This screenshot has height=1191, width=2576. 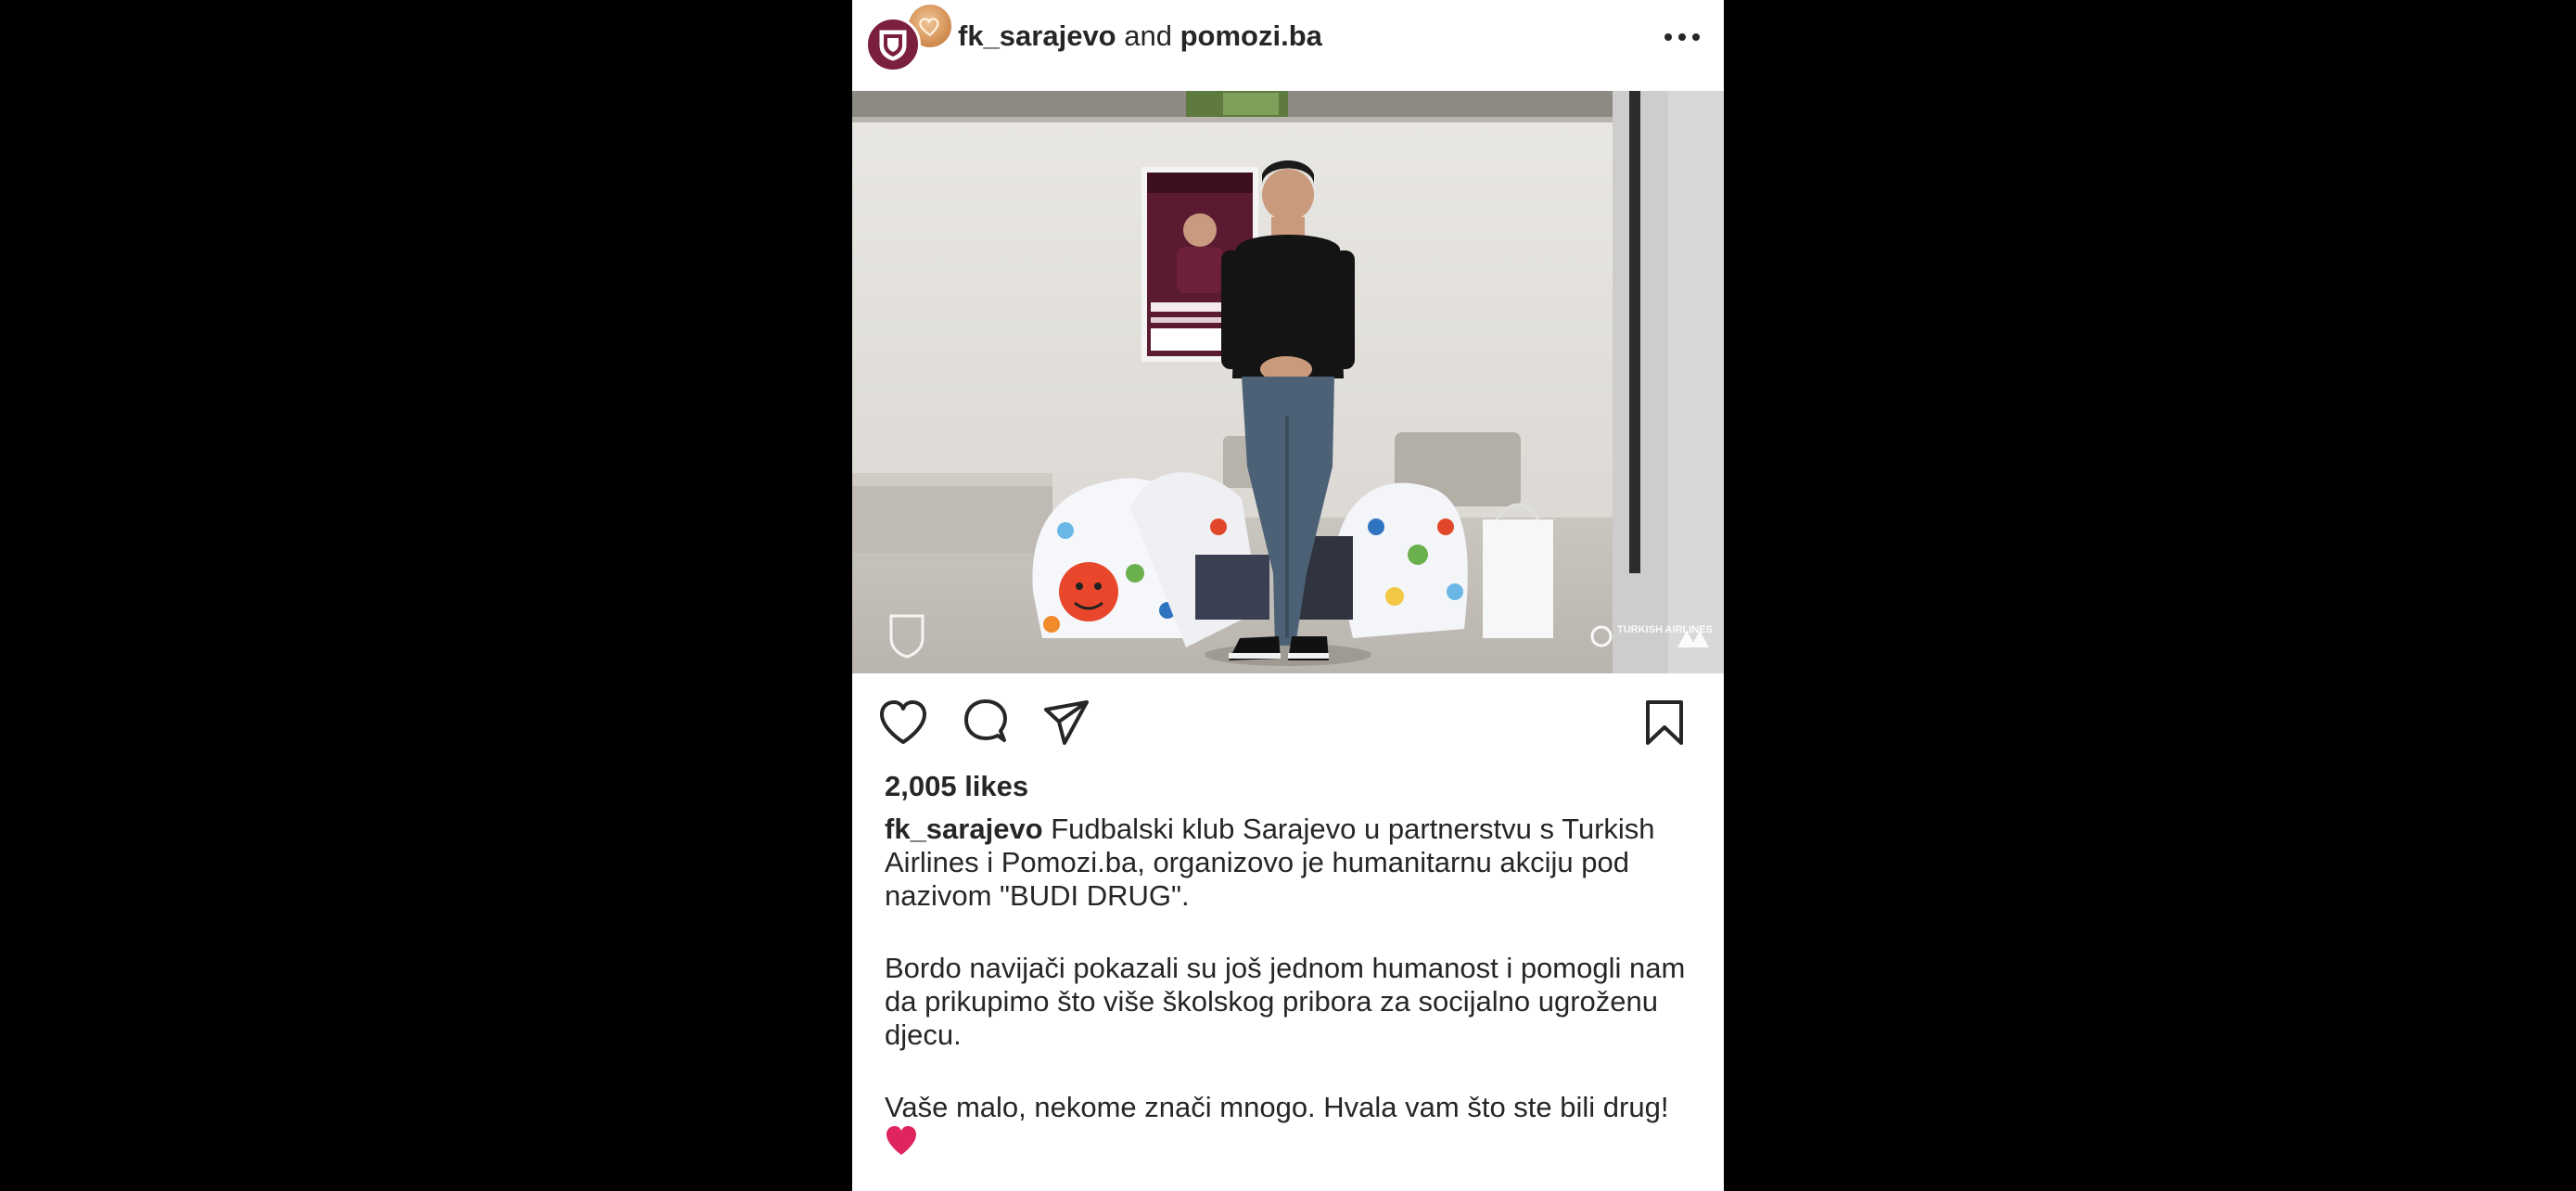 I want to click on account-joiner: and, so click(x=1148, y=35).